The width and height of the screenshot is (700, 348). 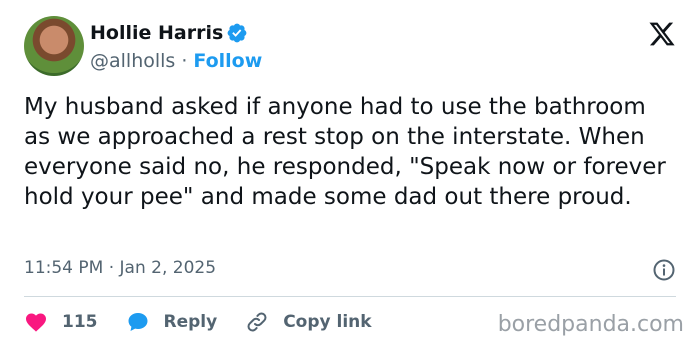 What do you see at coordinates (132, 61) in the screenshot?
I see `user-handle: @allholls` at bounding box center [132, 61].